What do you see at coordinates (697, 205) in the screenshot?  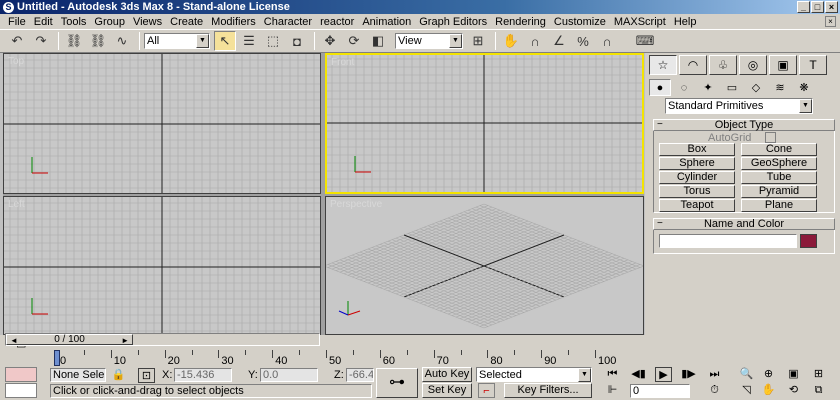 I see `teapot-button: Teapot` at bounding box center [697, 205].